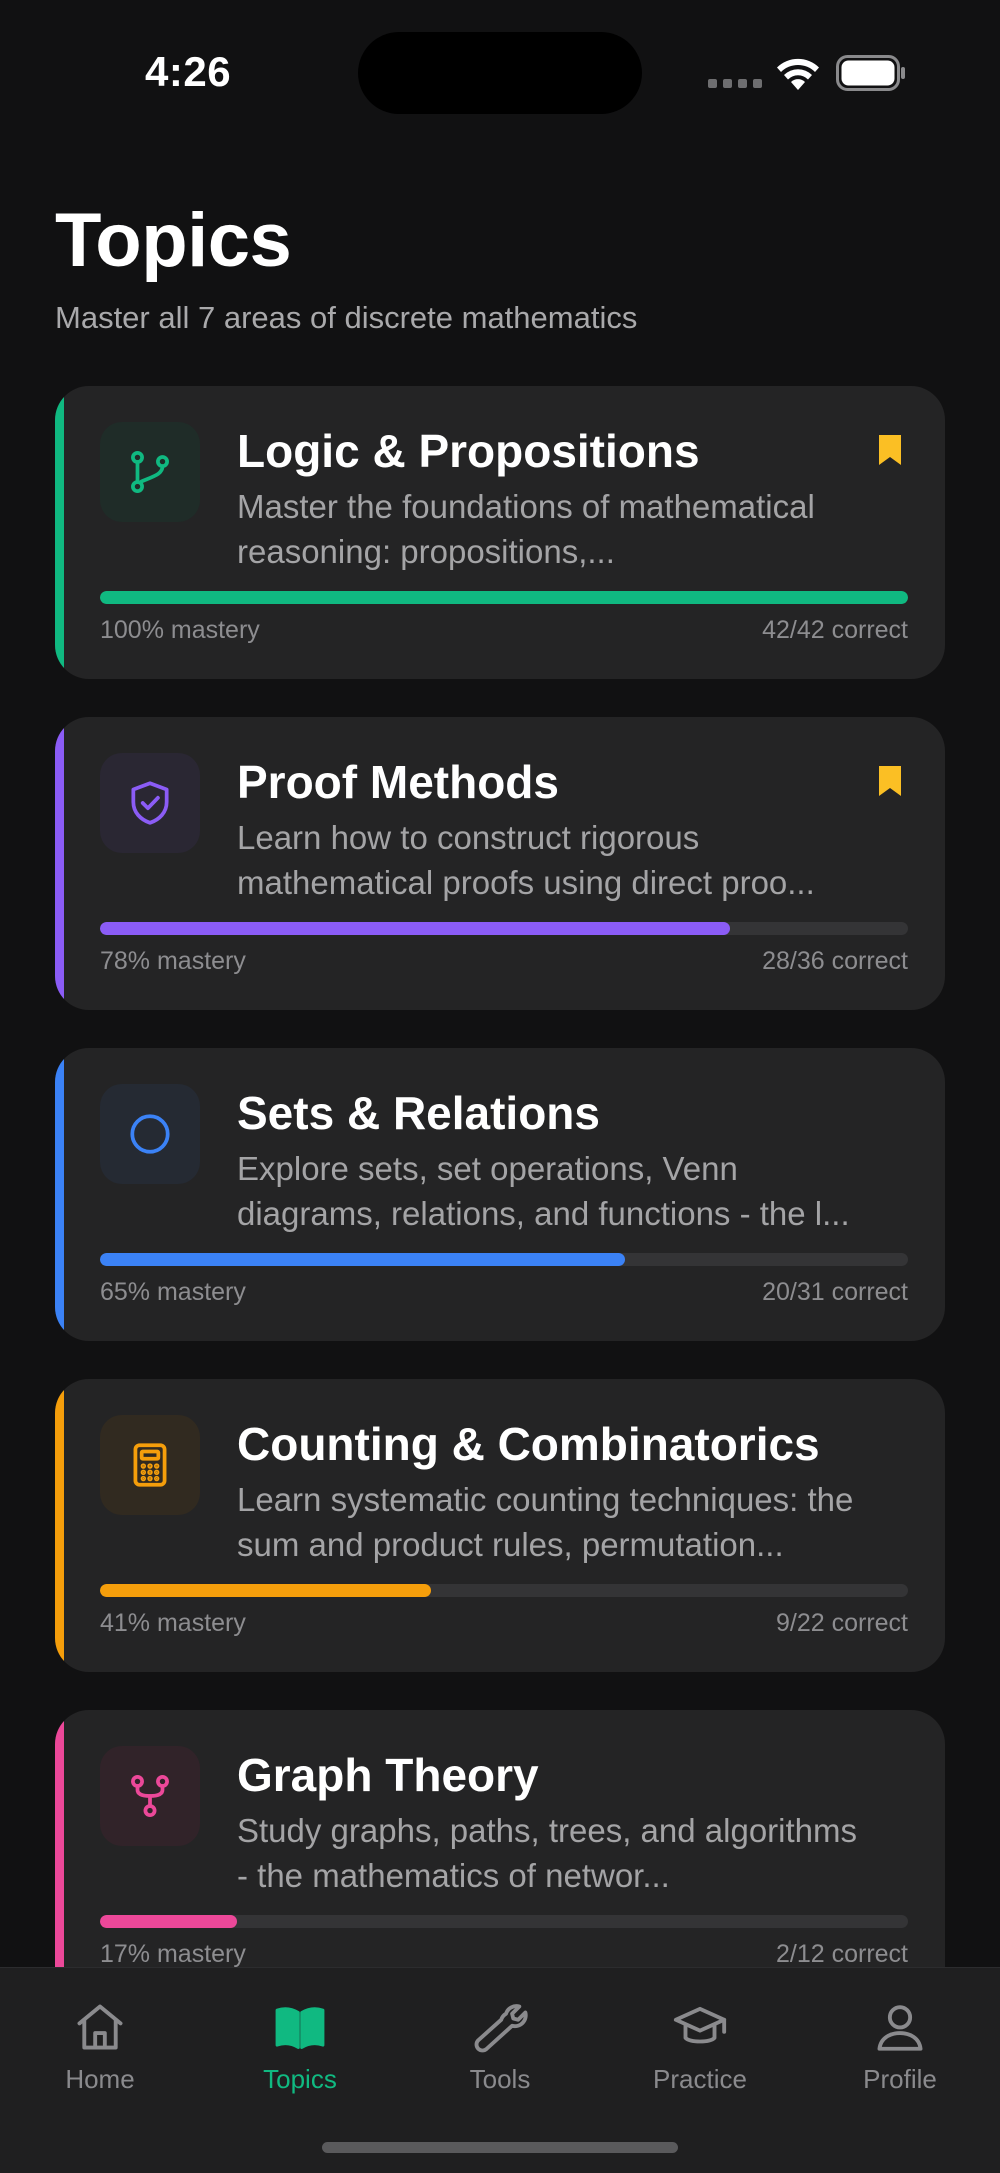 Image resolution: width=1000 pixels, height=2173 pixels. What do you see at coordinates (500, 2079) in the screenshot?
I see `tab-label: Tools` at bounding box center [500, 2079].